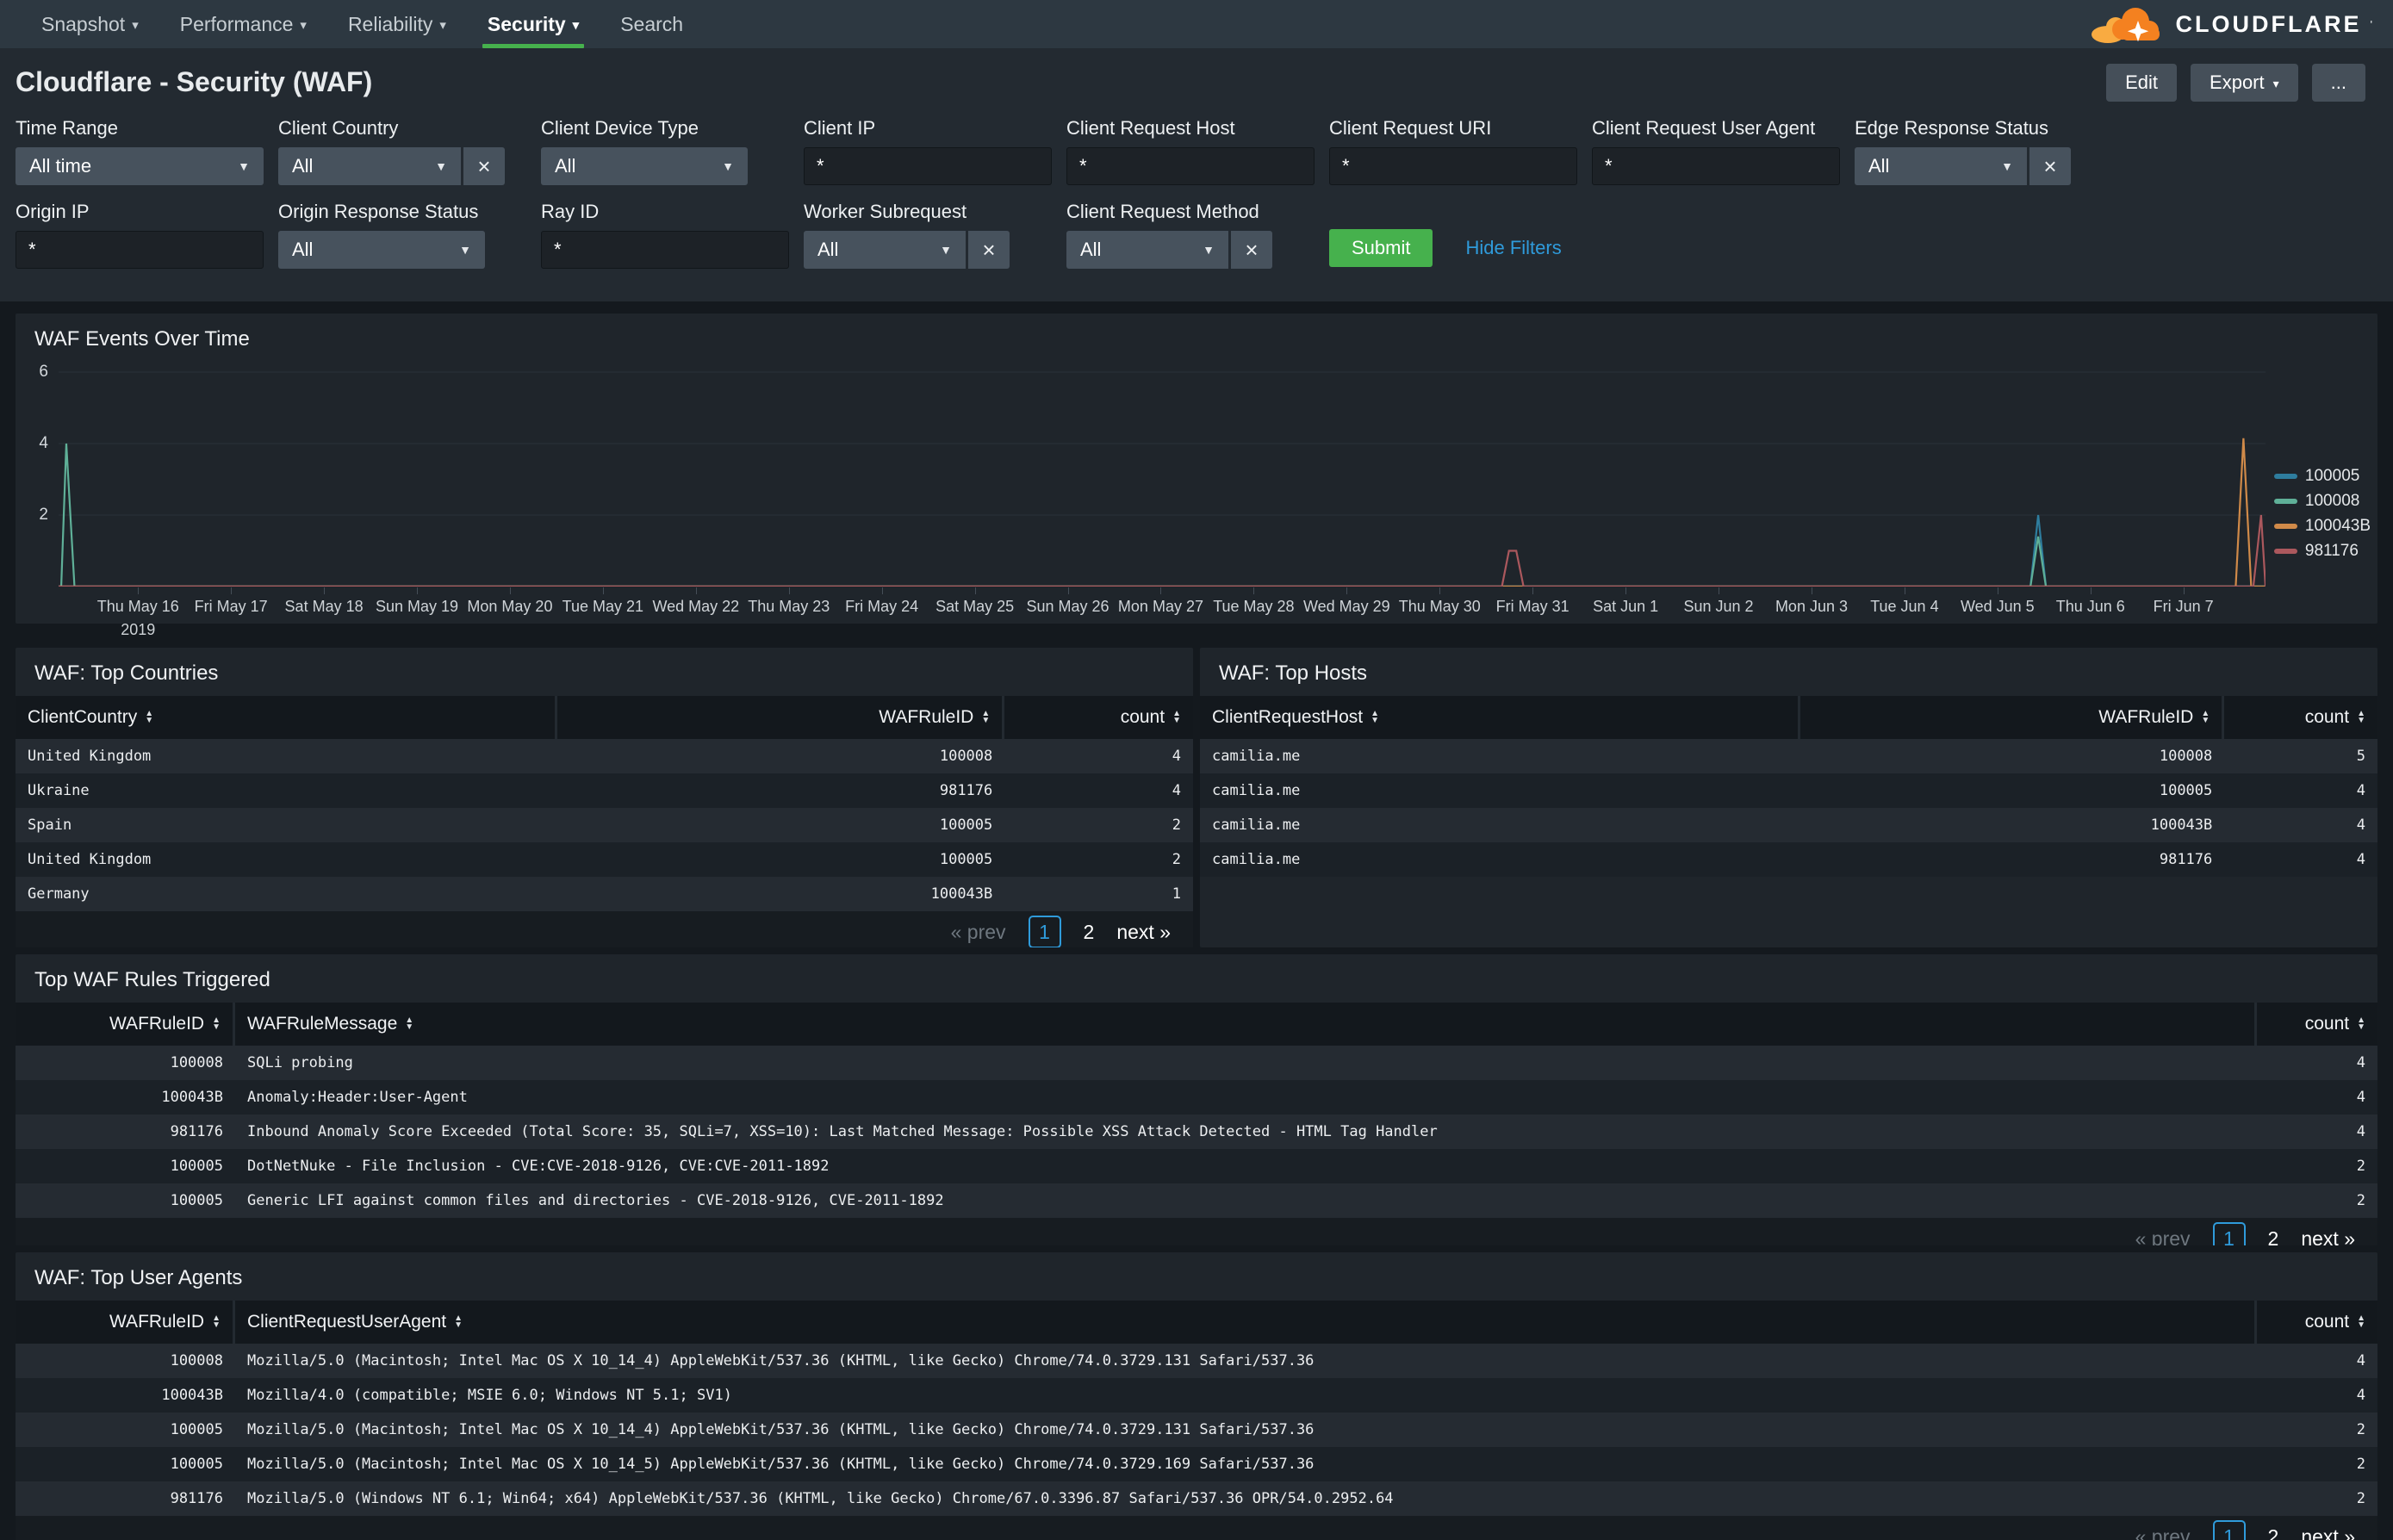  I want to click on table-header-row: ClientRequestHost ▲ ▼ WAFRuleID ▲ ▼ count ▲ ▼, so click(1789, 718).